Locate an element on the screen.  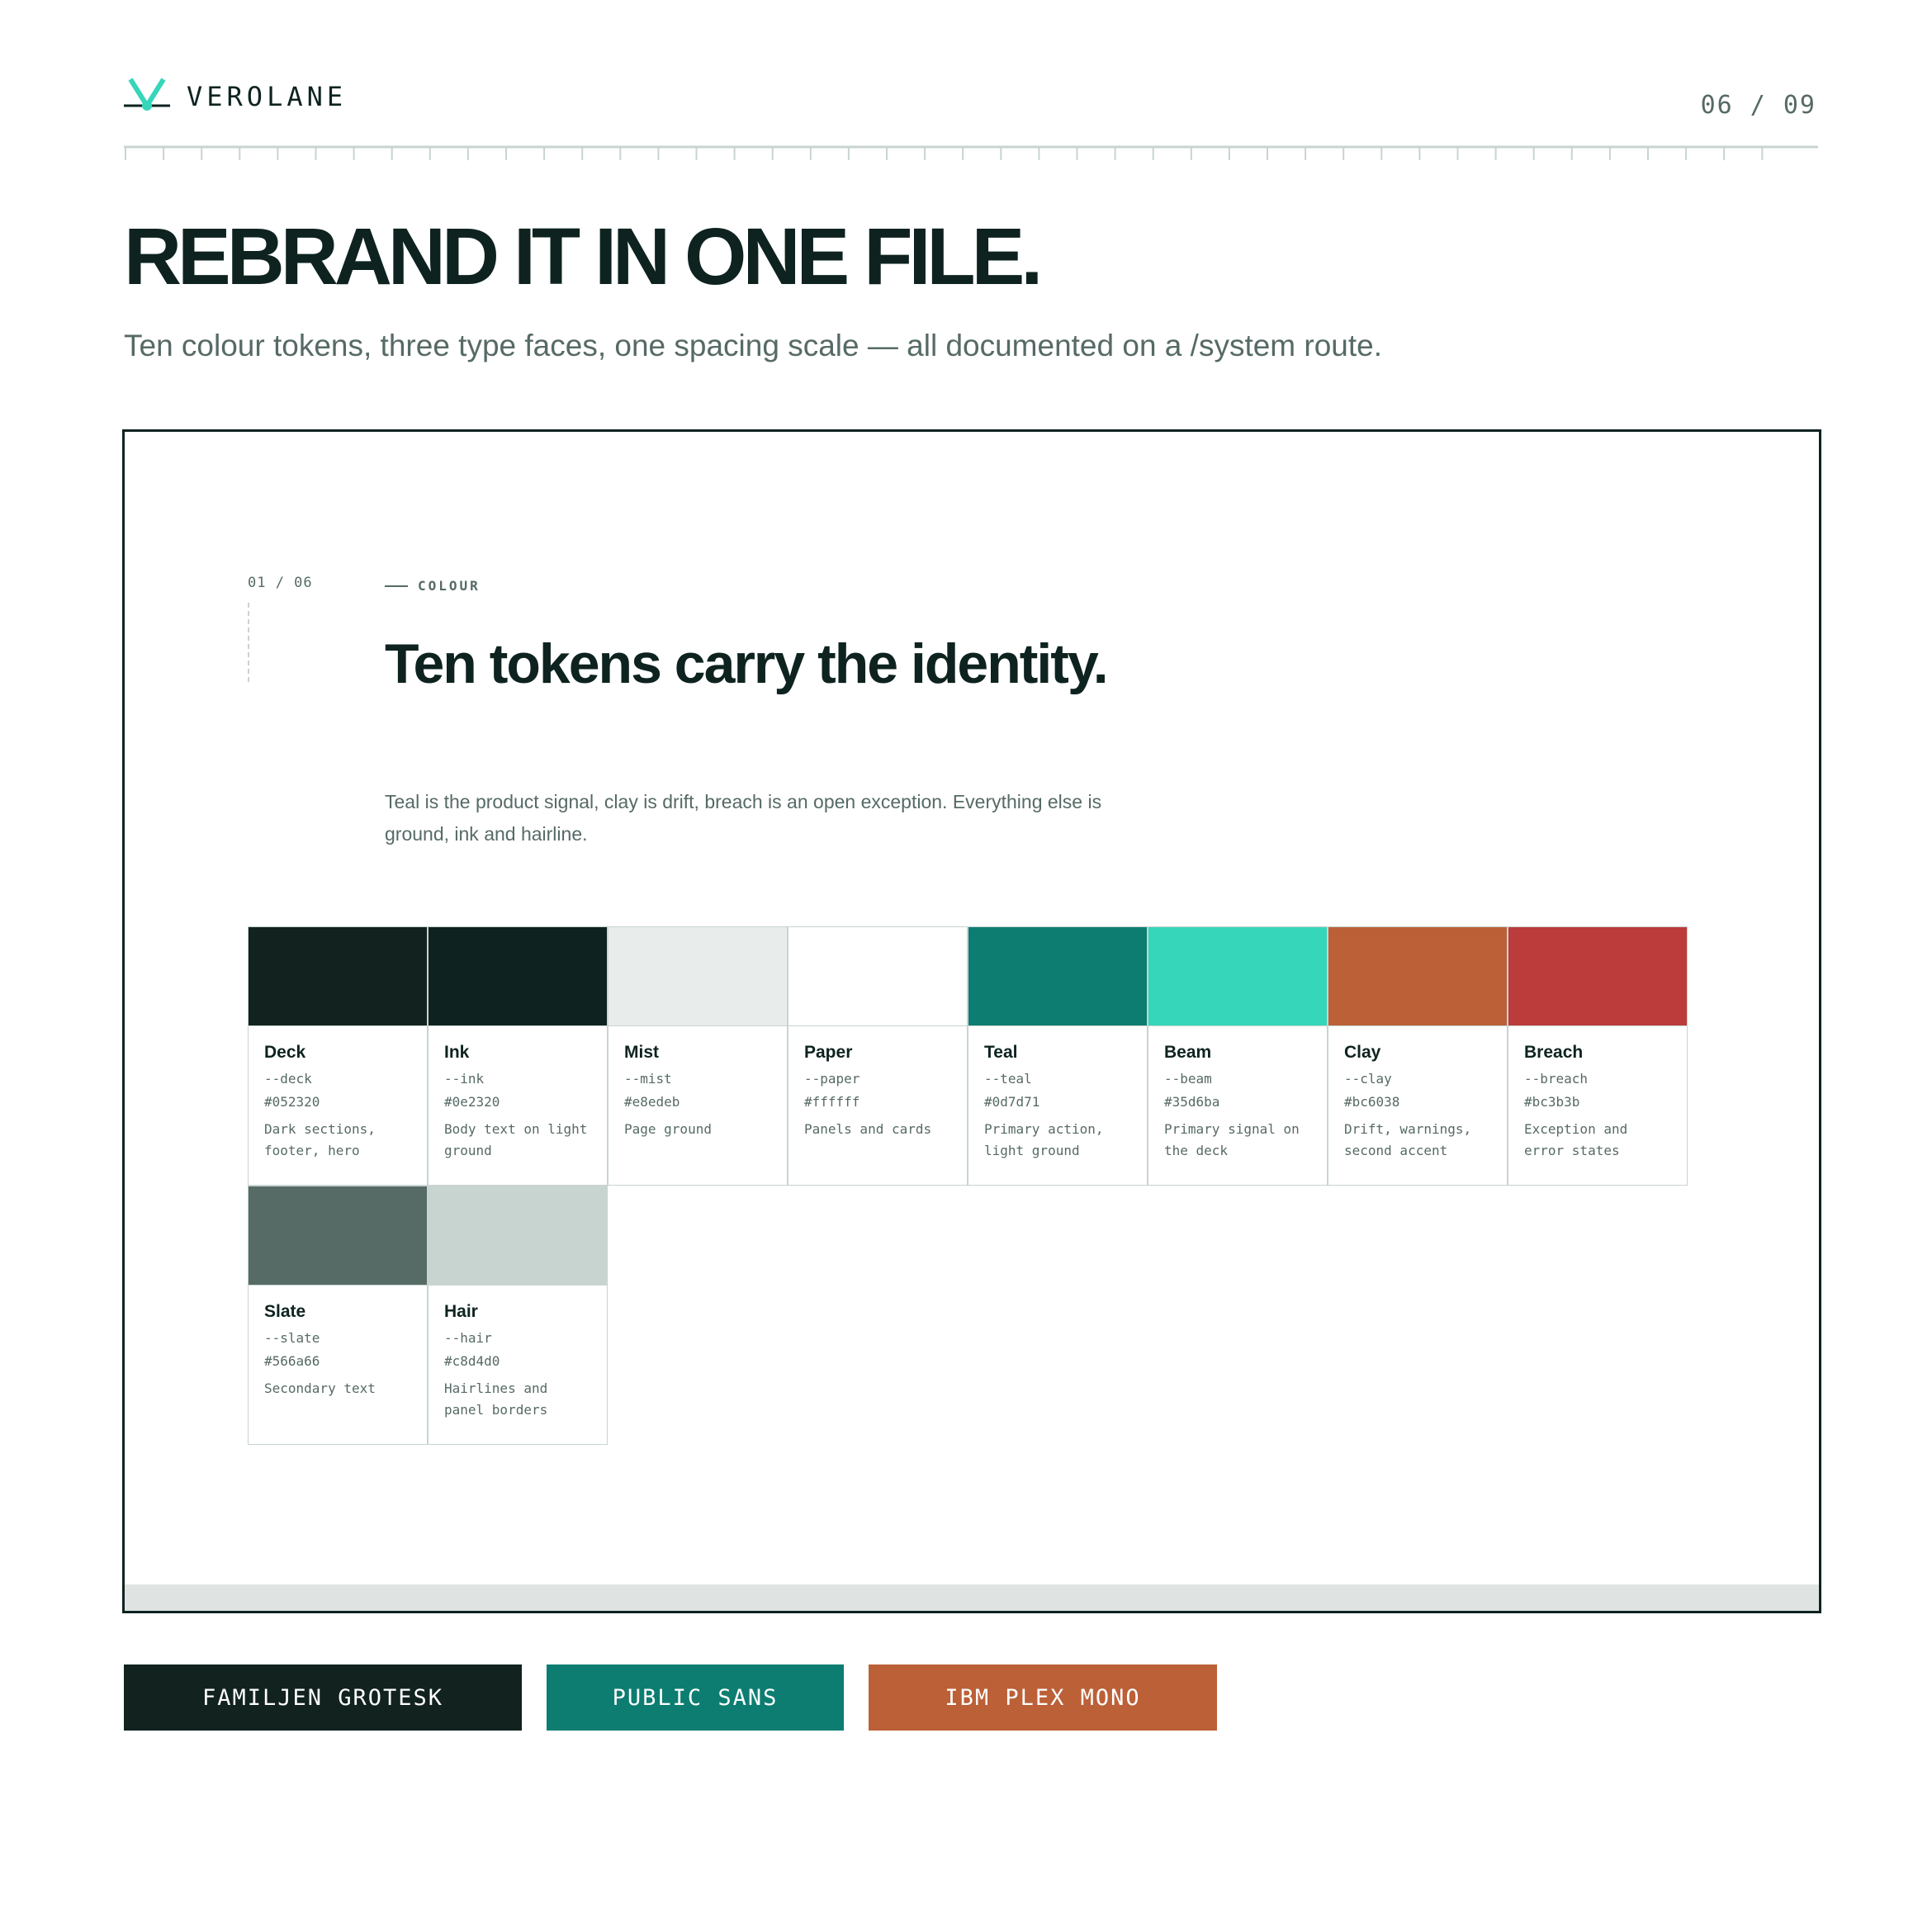
section-eyebrow: COLOUR is located at coordinates (433, 586).